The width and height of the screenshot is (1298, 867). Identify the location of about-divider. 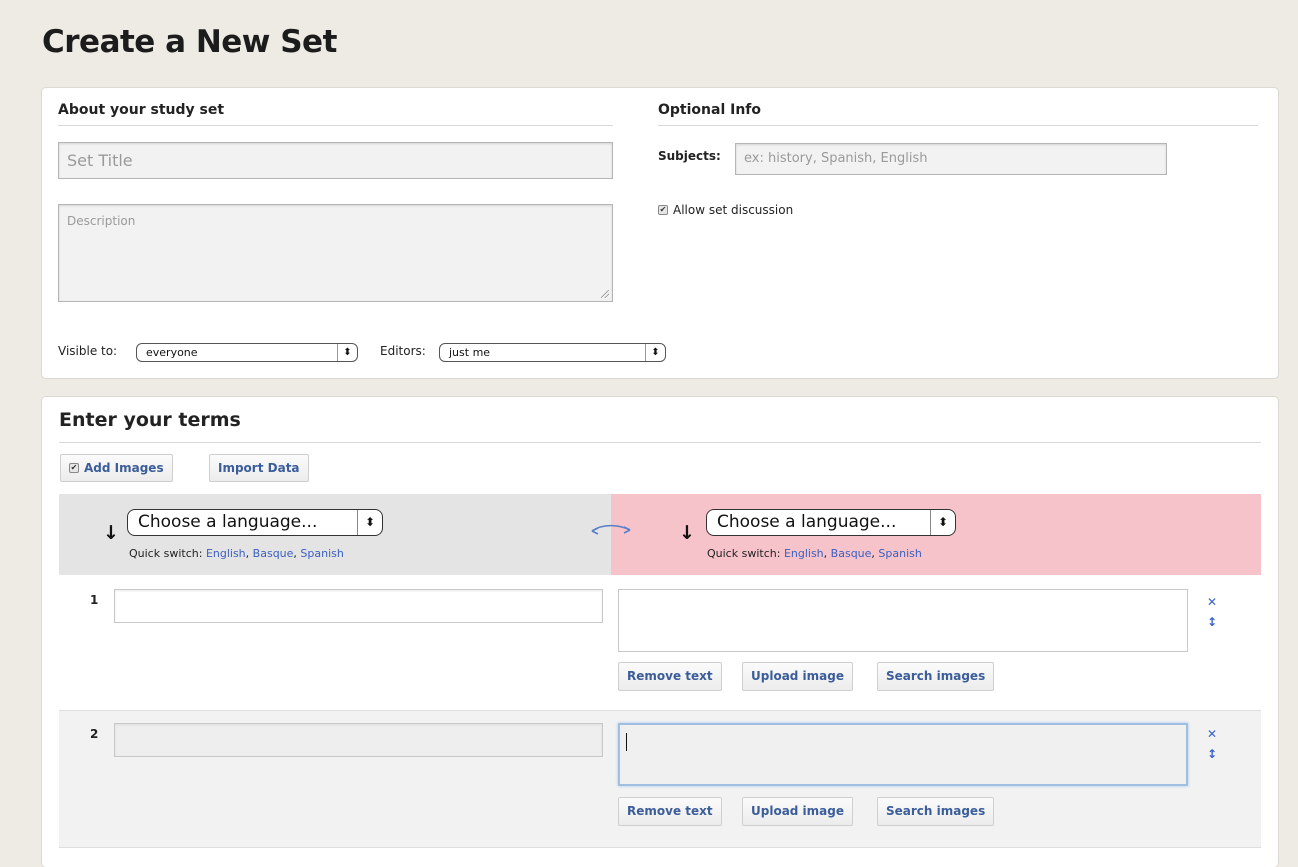
(335, 125).